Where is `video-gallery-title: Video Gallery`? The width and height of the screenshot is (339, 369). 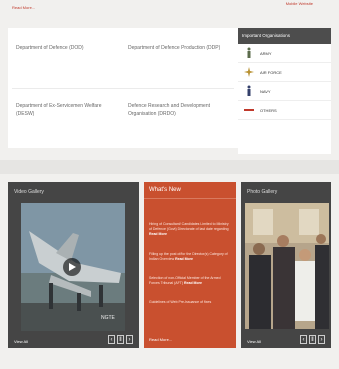
video-gallery-title: Video Gallery is located at coordinates (29, 192).